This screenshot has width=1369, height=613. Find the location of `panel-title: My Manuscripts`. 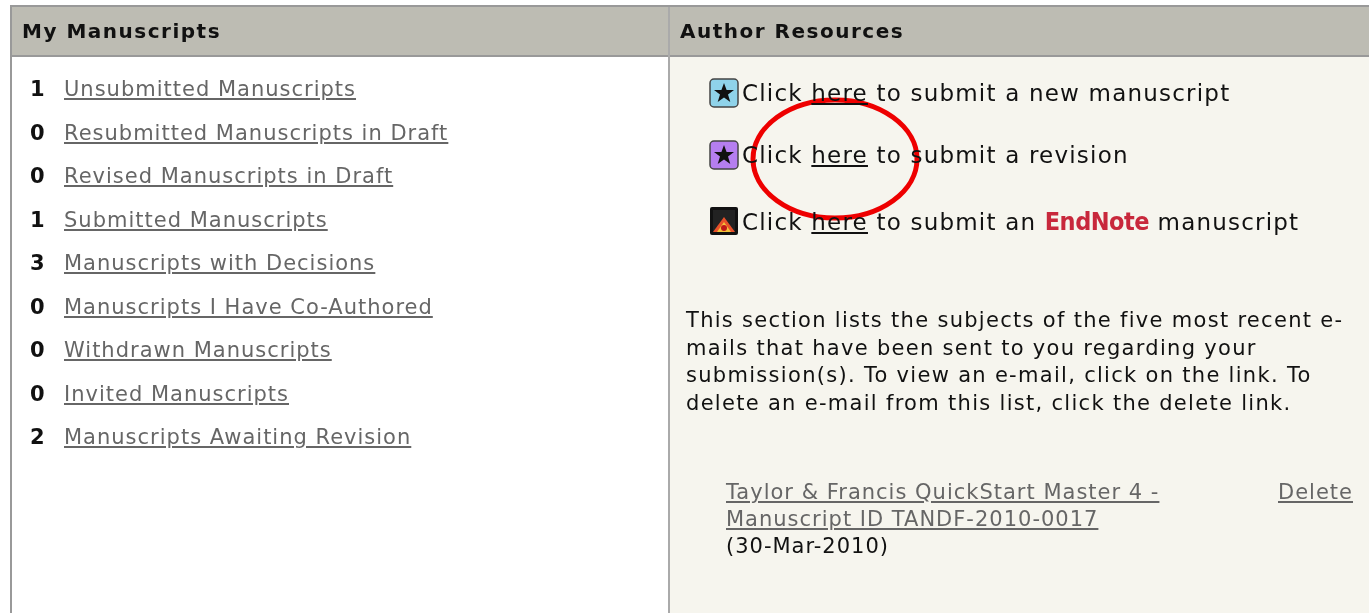

panel-title: My Manuscripts is located at coordinates (122, 31).